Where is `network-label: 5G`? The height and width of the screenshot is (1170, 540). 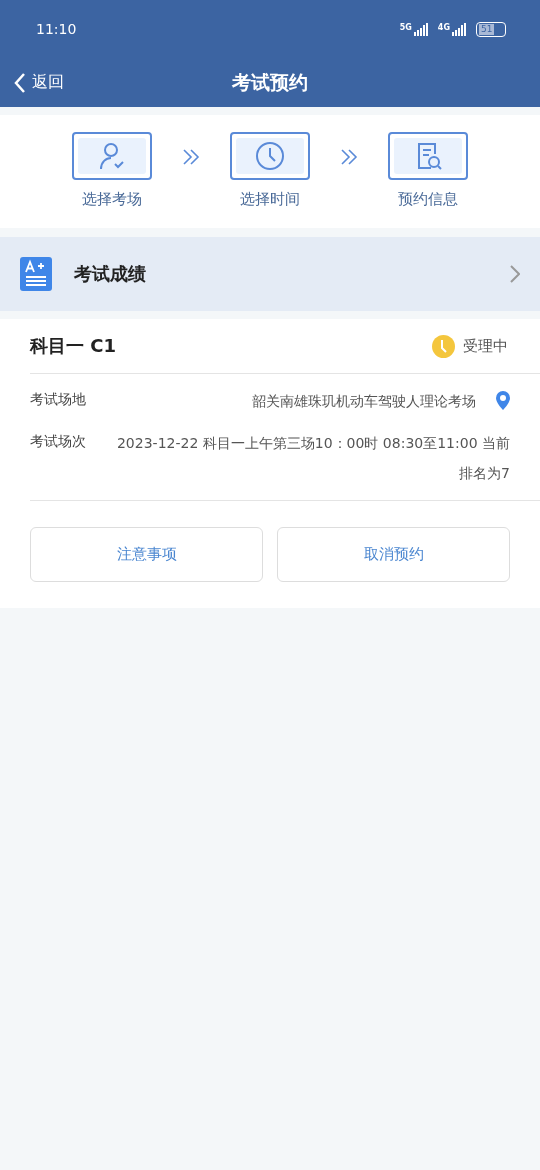 network-label: 5G is located at coordinates (405, 27).